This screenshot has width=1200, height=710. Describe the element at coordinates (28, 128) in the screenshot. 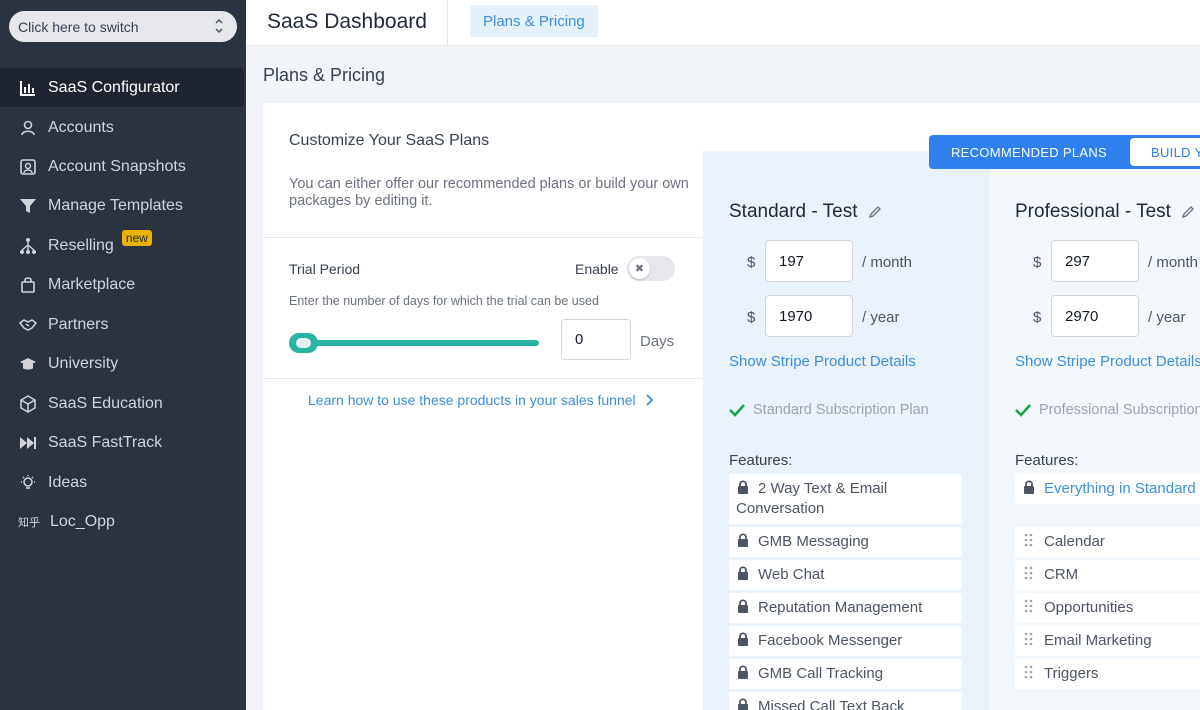

I see `user-icon` at that location.